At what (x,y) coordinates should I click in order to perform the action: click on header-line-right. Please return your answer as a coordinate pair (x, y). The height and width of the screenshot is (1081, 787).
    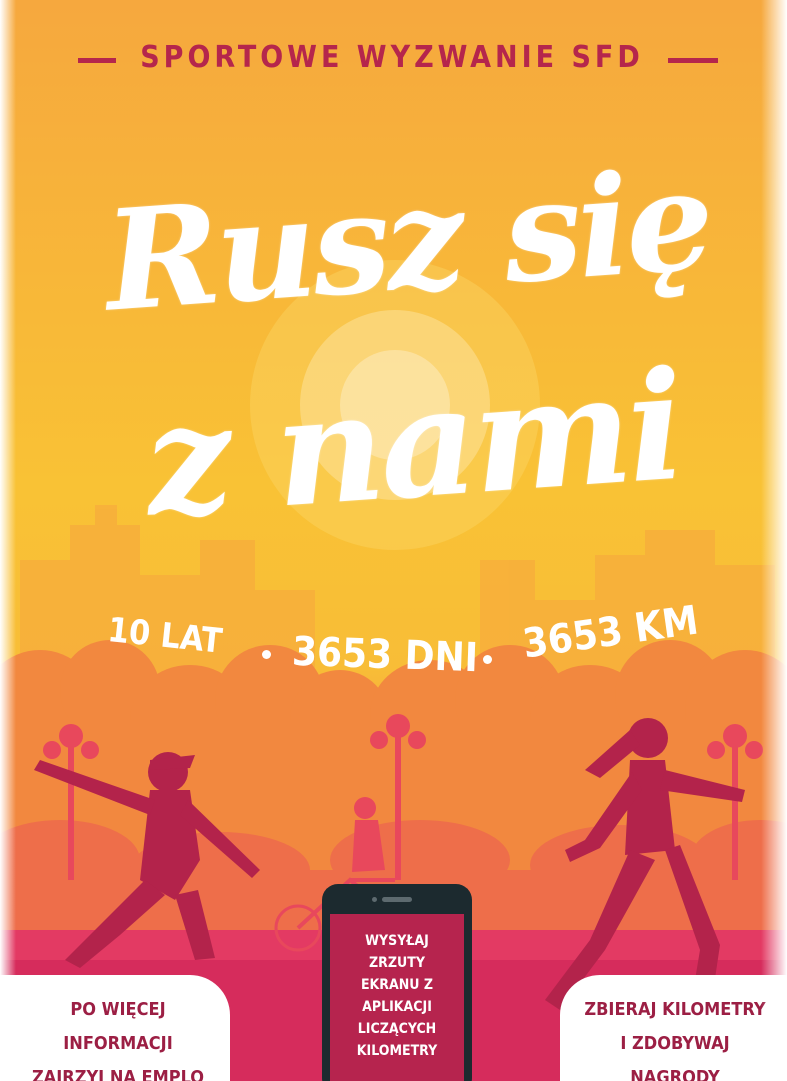
    Looking at the image, I should click on (693, 60).